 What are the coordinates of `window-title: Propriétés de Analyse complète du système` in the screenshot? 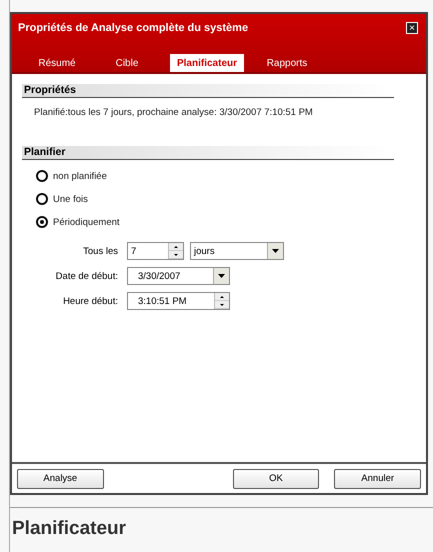 It's located at (133, 28).